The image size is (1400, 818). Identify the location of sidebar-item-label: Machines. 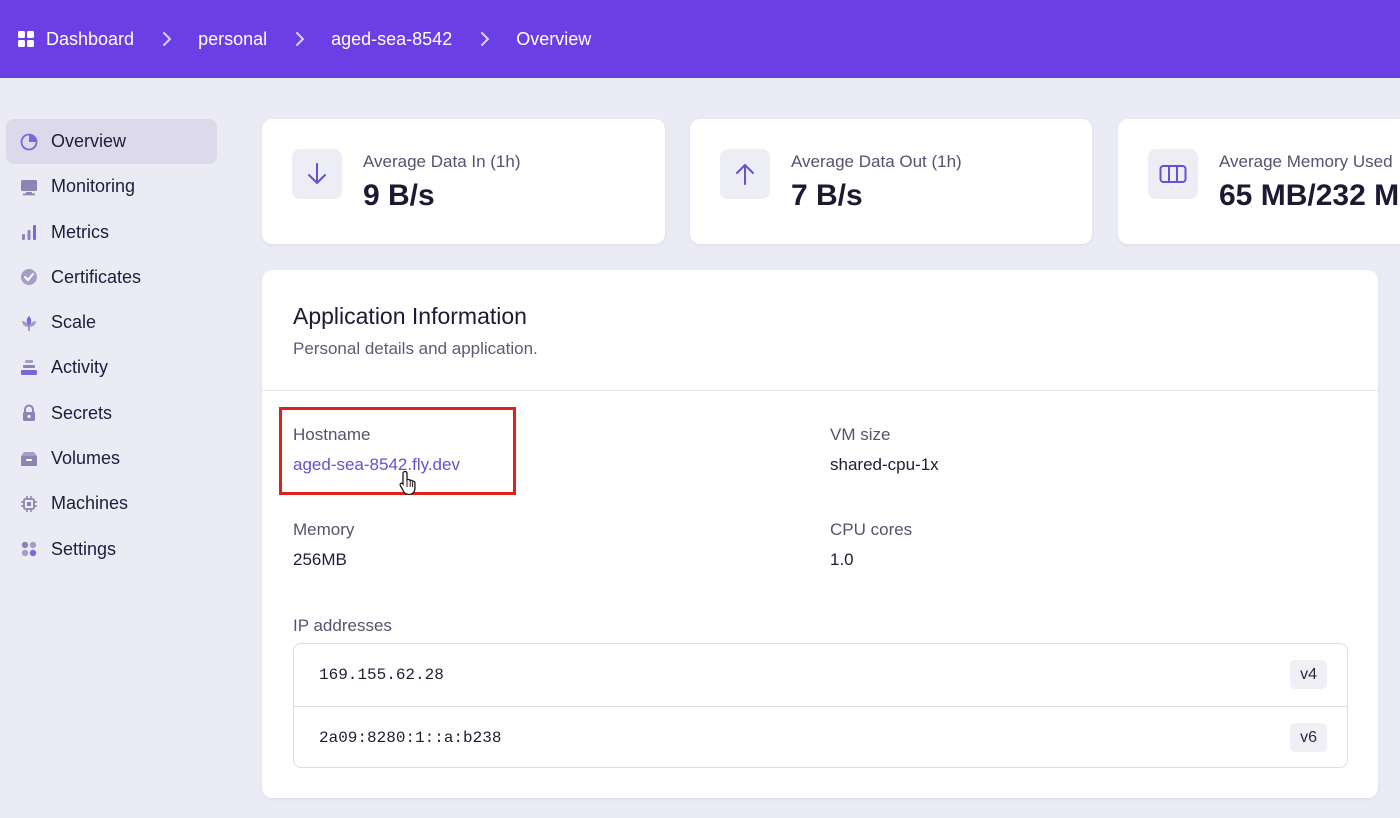
(90, 503).